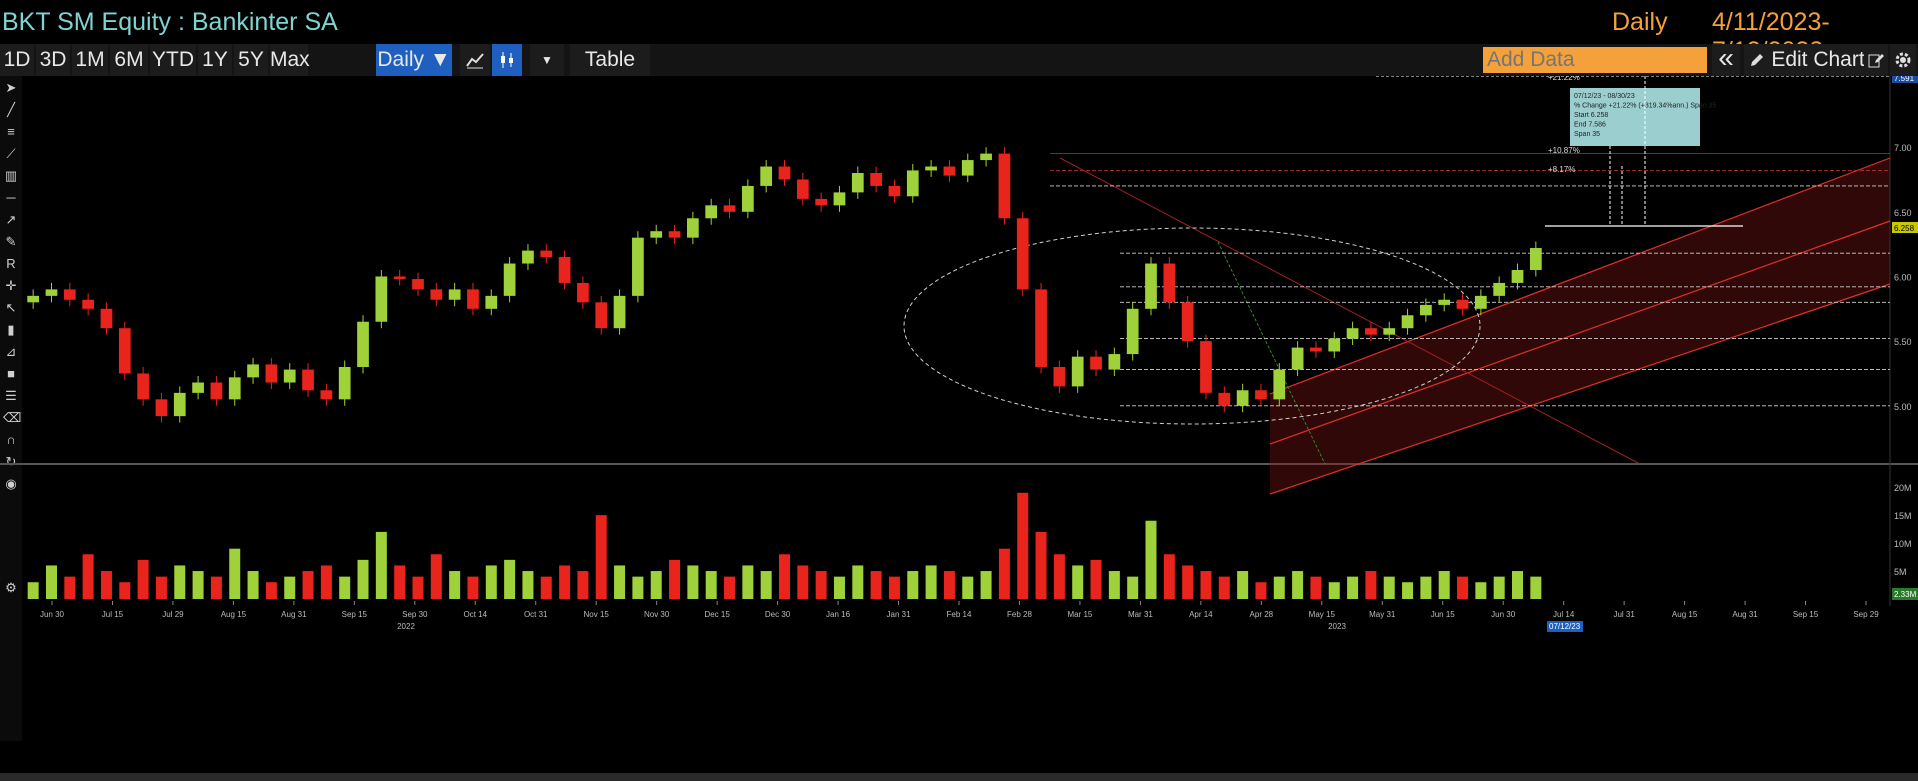 The image size is (1918, 781). What do you see at coordinates (251, 60) in the screenshot?
I see `range-5y-button: 5Y` at bounding box center [251, 60].